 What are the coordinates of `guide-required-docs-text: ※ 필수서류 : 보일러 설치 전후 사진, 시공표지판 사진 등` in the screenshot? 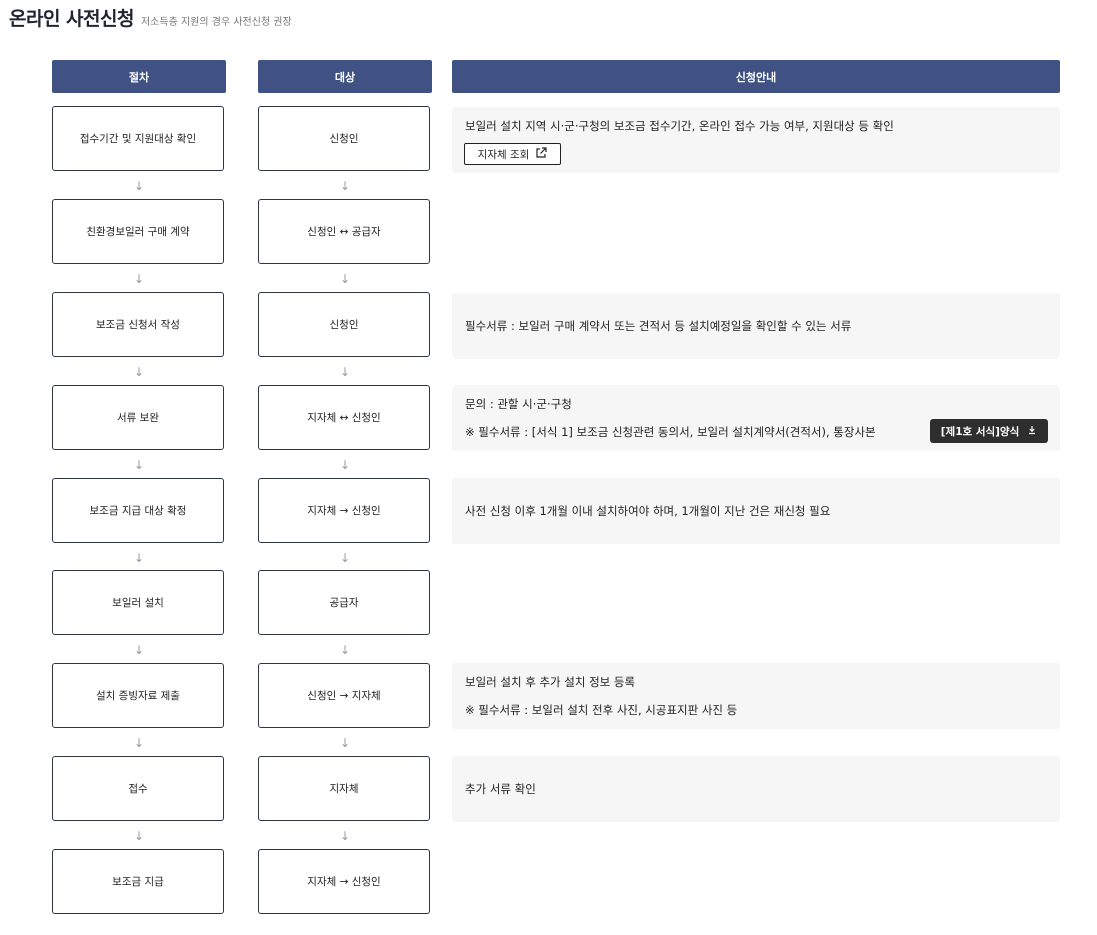 It's located at (601, 710).